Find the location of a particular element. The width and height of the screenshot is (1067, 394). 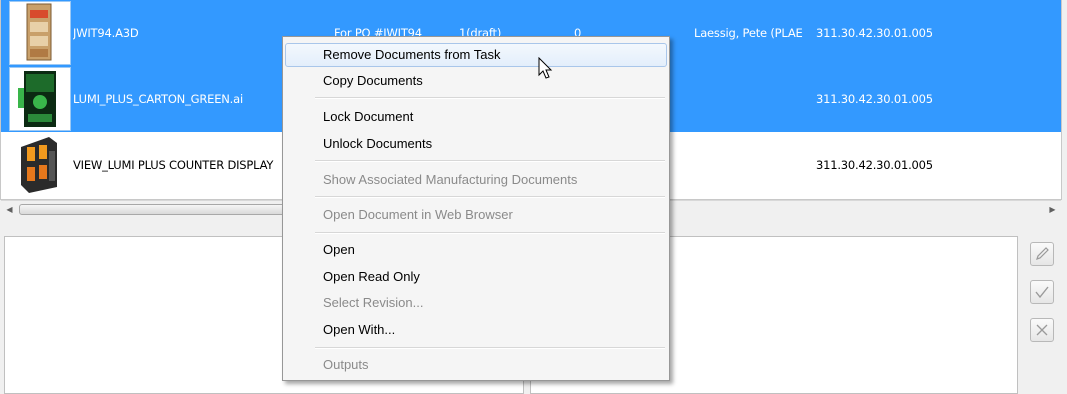

menu-item-remove-documents: Remove Documents from Task is located at coordinates (476, 55).